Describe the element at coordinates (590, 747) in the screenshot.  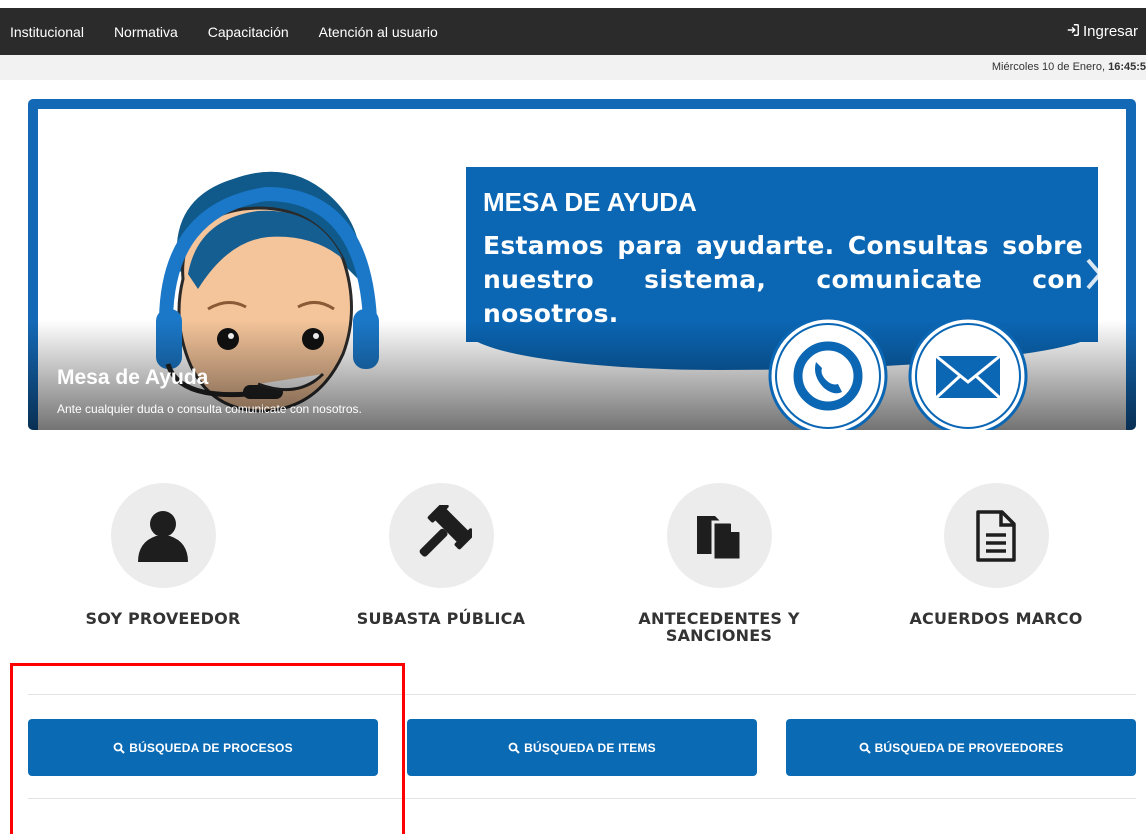
I see `button-label: BÚSQUEDA DE ITEMS` at that location.